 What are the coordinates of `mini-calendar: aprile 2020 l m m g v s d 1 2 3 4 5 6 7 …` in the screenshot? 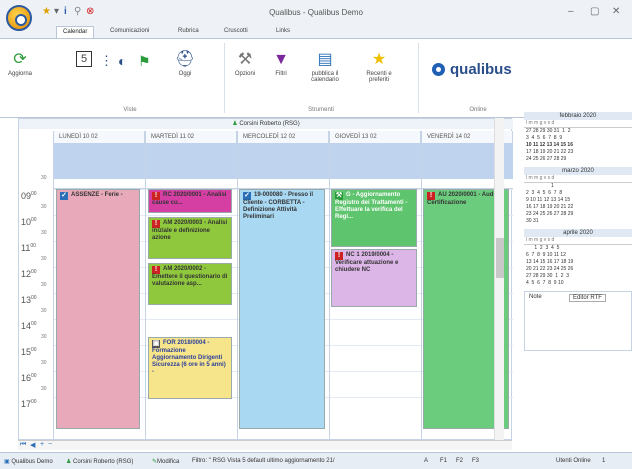 It's located at (578, 258).